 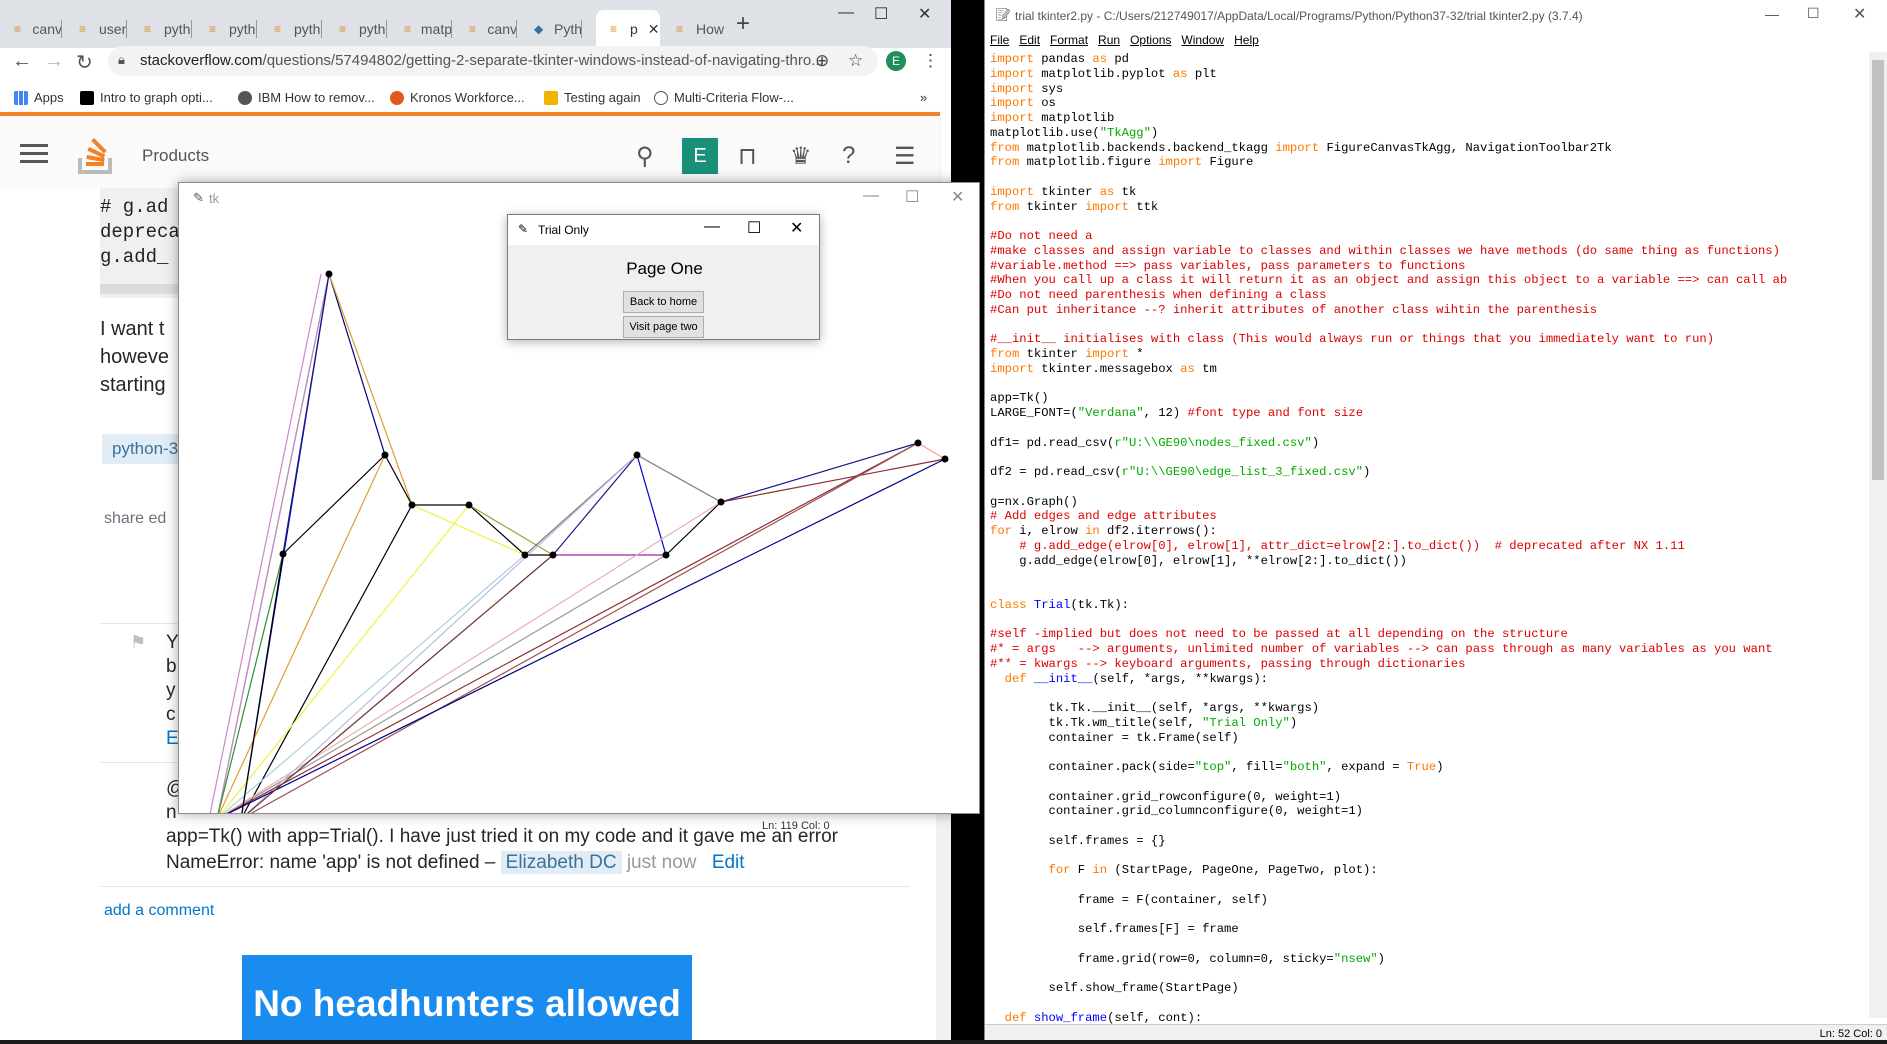 What do you see at coordinates (700, 156) in the screenshot?
I see `user-avatar: E` at bounding box center [700, 156].